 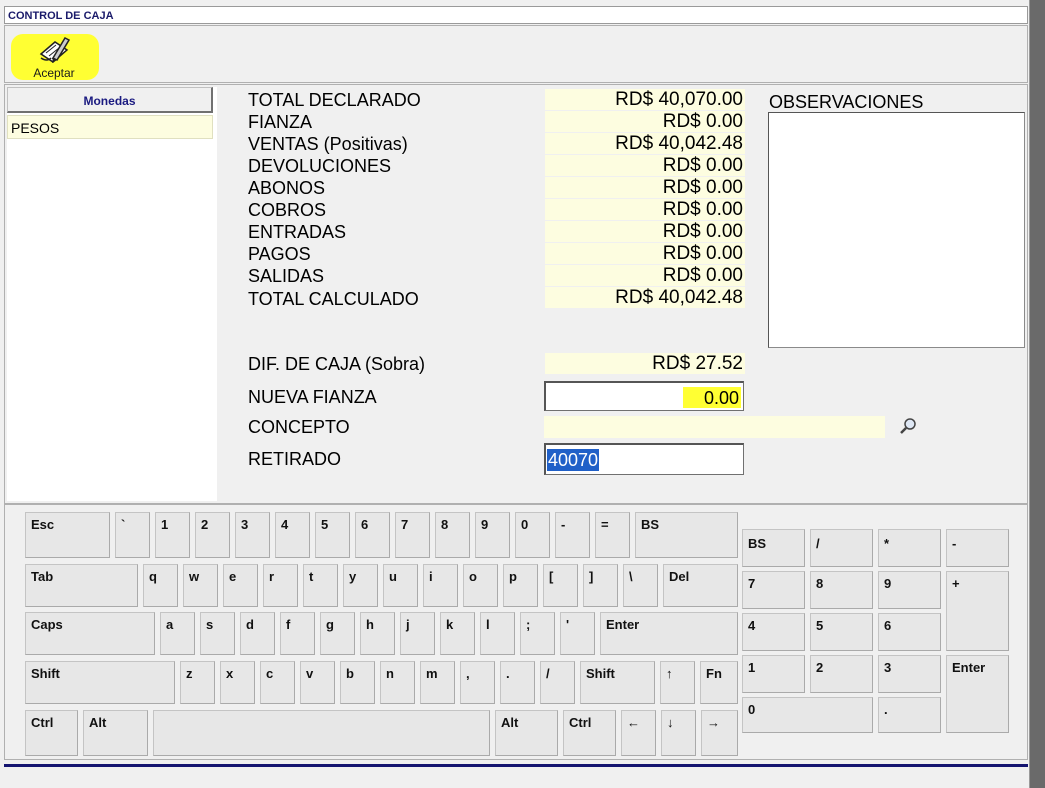 What do you see at coordinates (212, 535) in the screenshot?
I see `key-2: 2` at bounding box center [212, 535].